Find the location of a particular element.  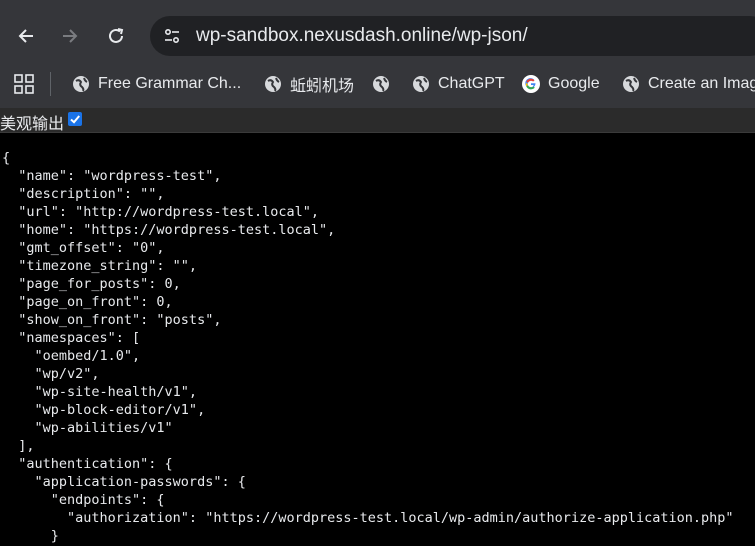

apps-button is located at coordinates (24, 84).